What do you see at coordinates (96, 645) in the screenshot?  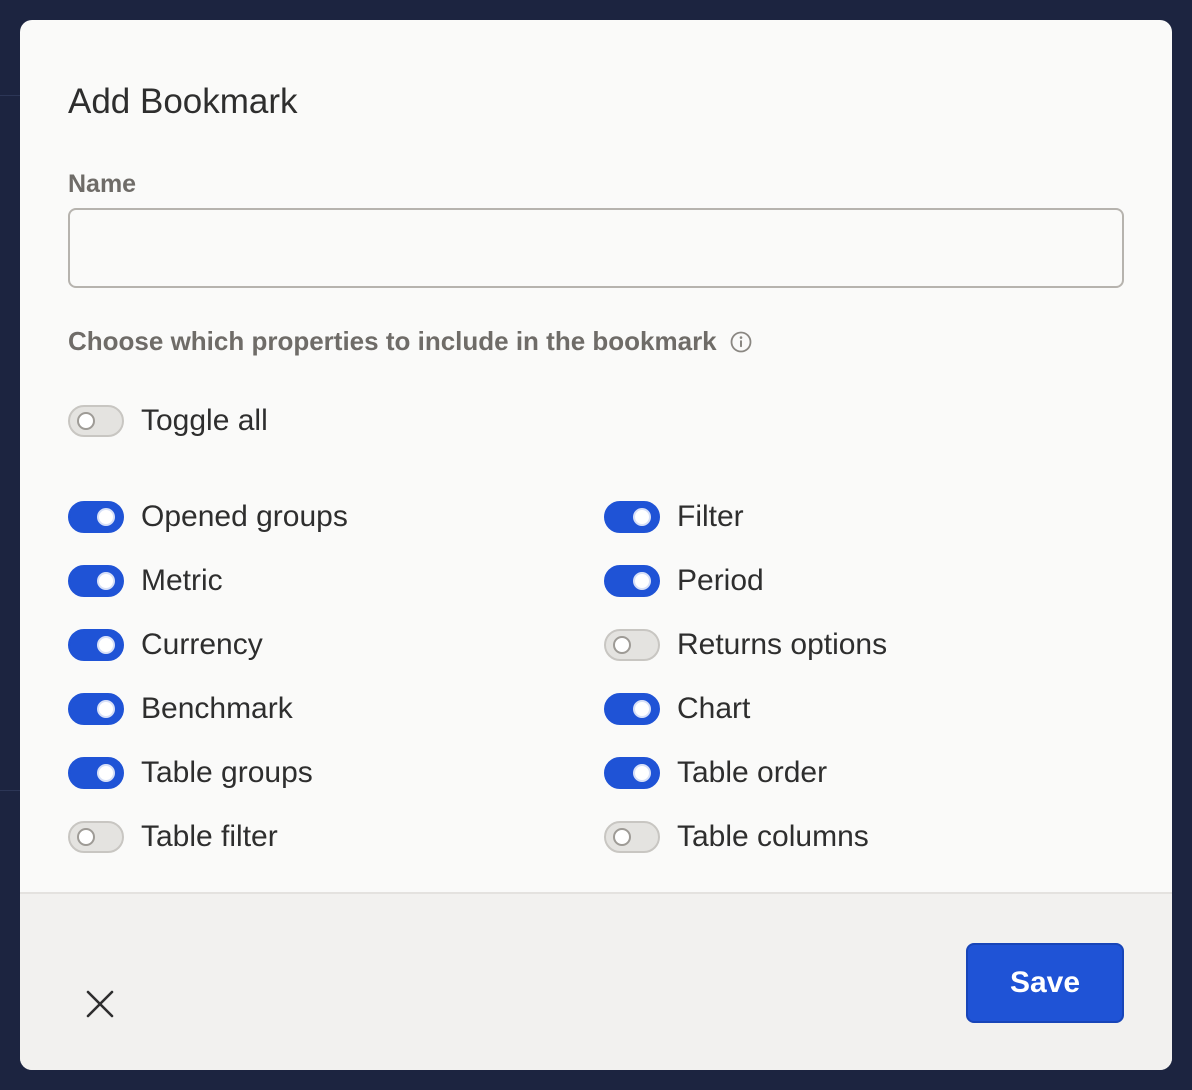 I see `toggle-switch-currency` at bounding box center [96, 645].